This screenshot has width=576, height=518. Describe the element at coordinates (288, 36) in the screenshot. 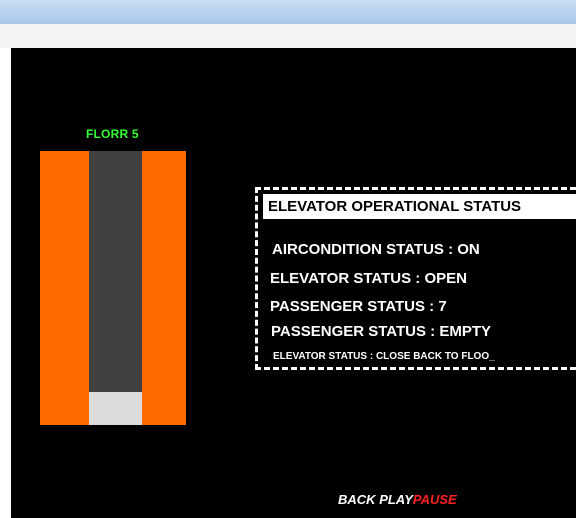

I see `browser-toolbar` at that location.